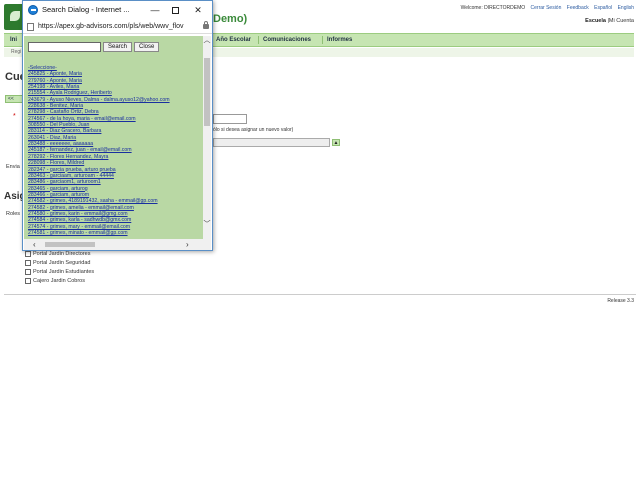  What do you see at coordinates (230, 119) in the screenshot?
I see `account-field` at bounding box center [230, 119].